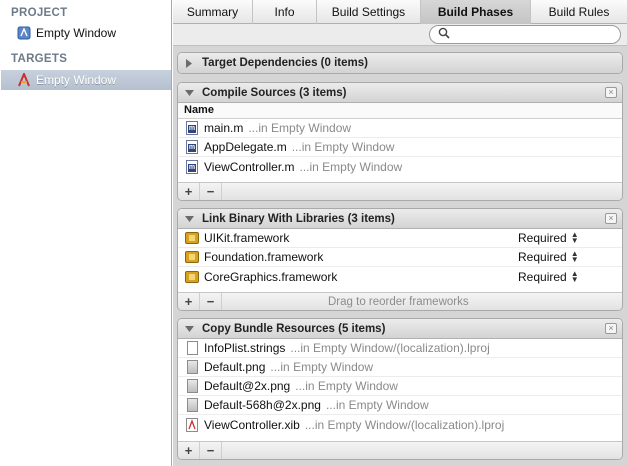 The height and width of the screenshot is (466, 627). I want to click on search-icon, so click(444, 34).